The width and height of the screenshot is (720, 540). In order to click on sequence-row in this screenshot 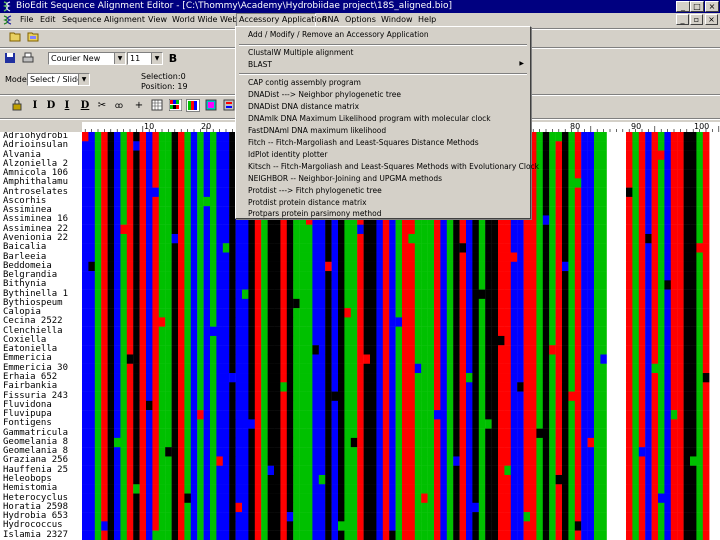, I will do `click(396, 322)`.